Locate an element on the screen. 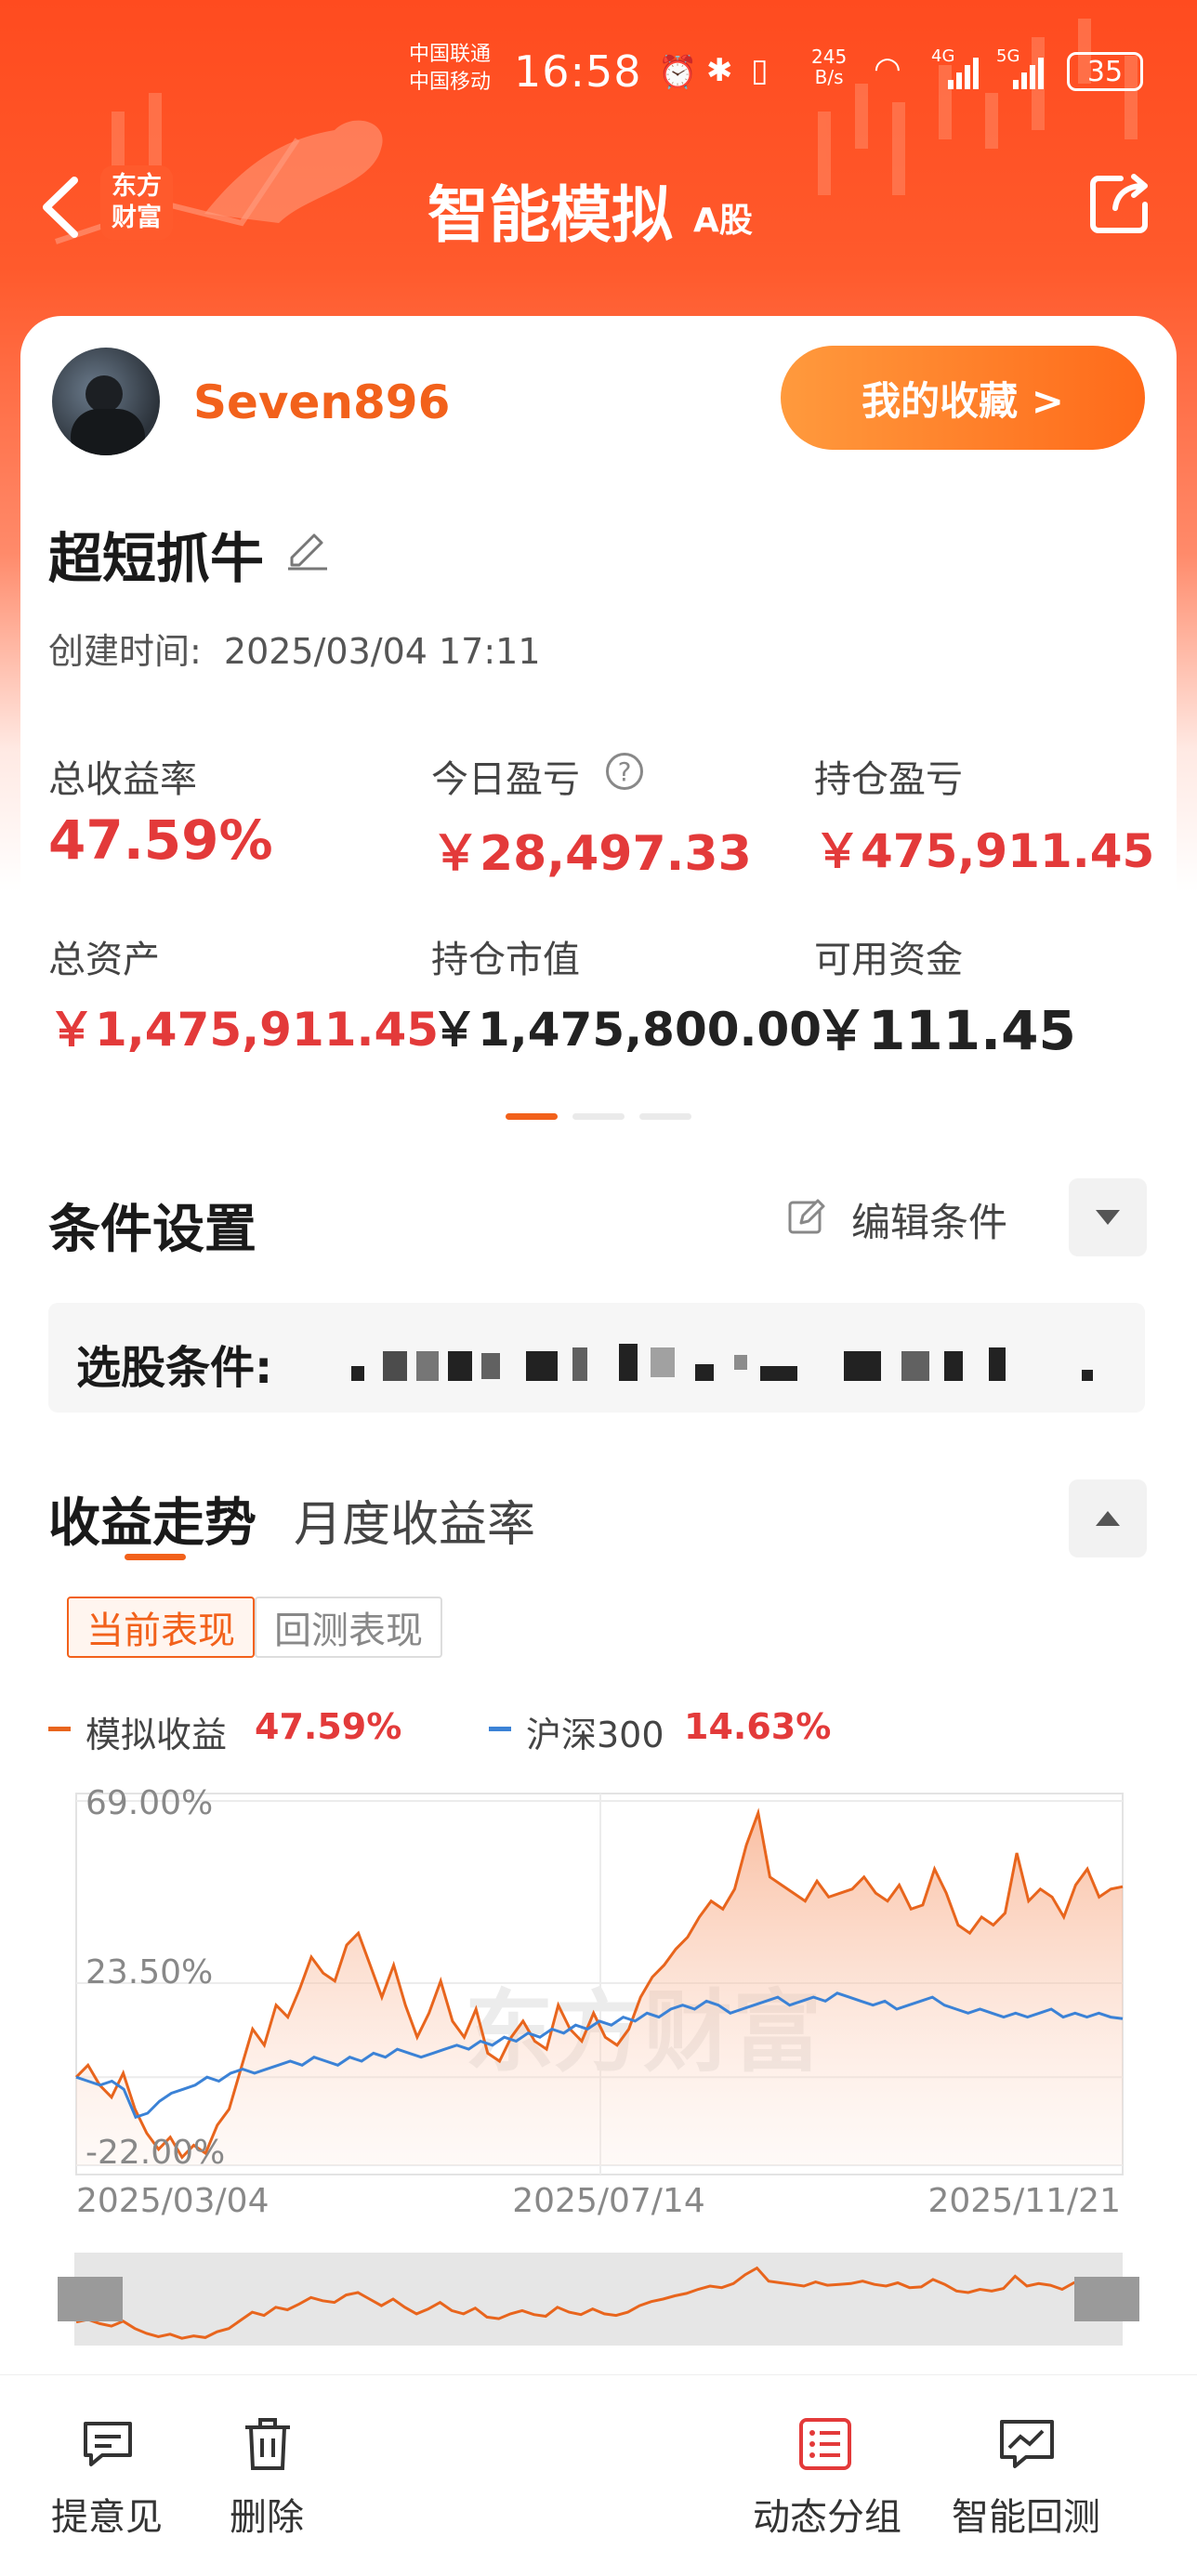 This screenshot has width=1197, height=2576. eastmoney-logo: 东方 财富 is located at coordinates (136, 202).